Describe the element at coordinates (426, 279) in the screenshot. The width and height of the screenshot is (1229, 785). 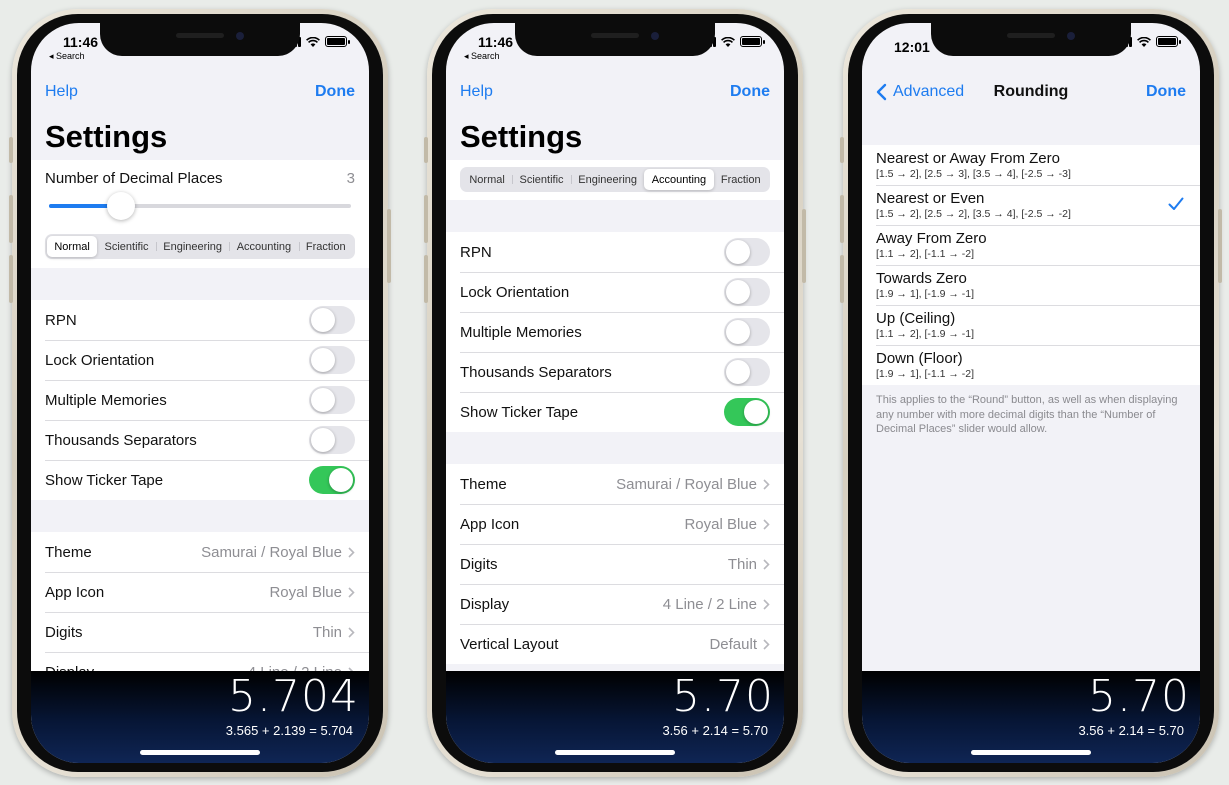
I see `volume-down-button` at that location.